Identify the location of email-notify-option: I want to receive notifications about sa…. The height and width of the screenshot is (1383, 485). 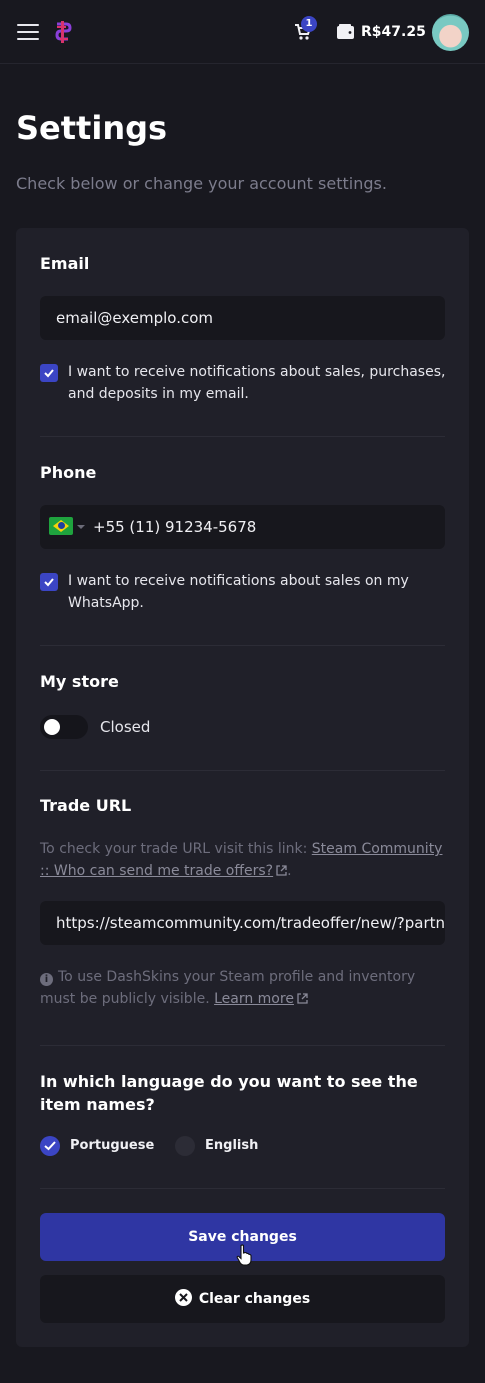
(242, 383).